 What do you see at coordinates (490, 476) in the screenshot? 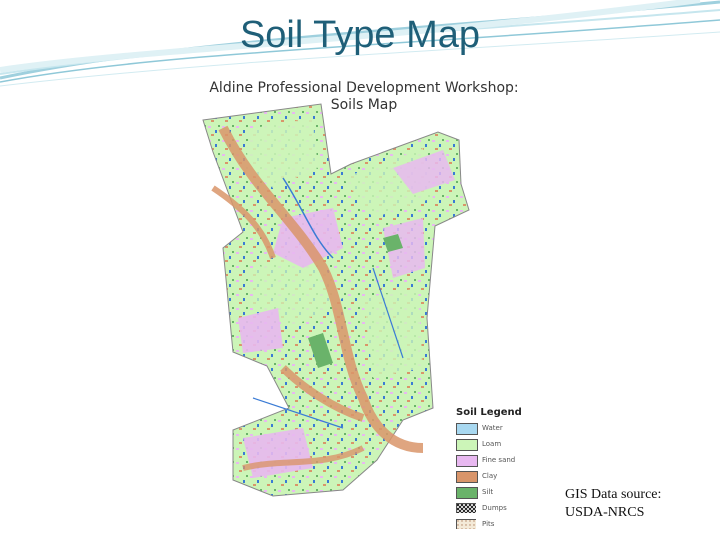
I see `legend-label: Clay` at bounding box center [490, 476].